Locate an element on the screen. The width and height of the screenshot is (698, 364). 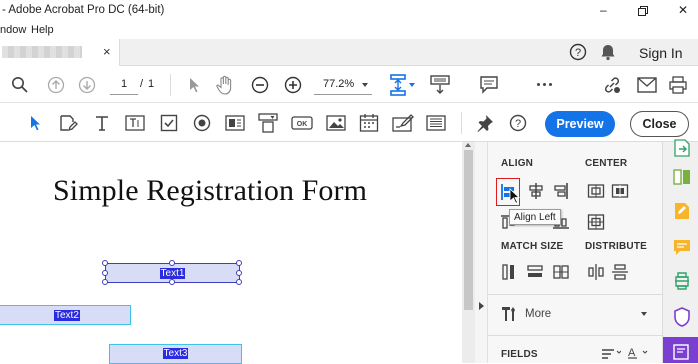
radio-button-tool-icon is located at coordinates (202, 123).